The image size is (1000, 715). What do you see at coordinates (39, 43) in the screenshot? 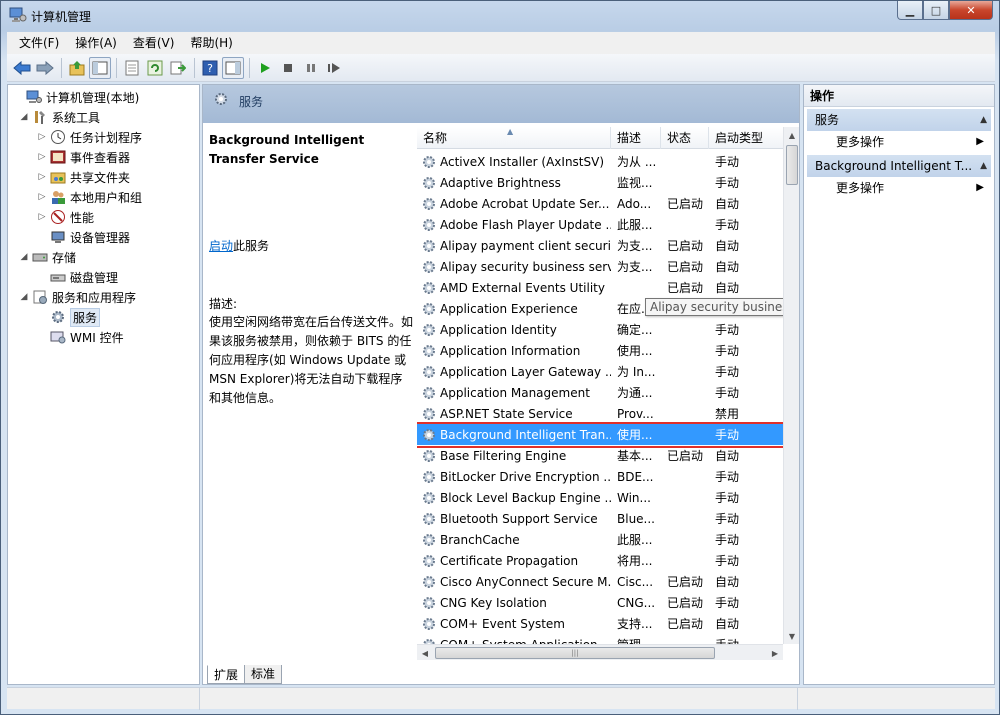
I see `menu-file: 文件(F)` at bounding box center [39, 43].